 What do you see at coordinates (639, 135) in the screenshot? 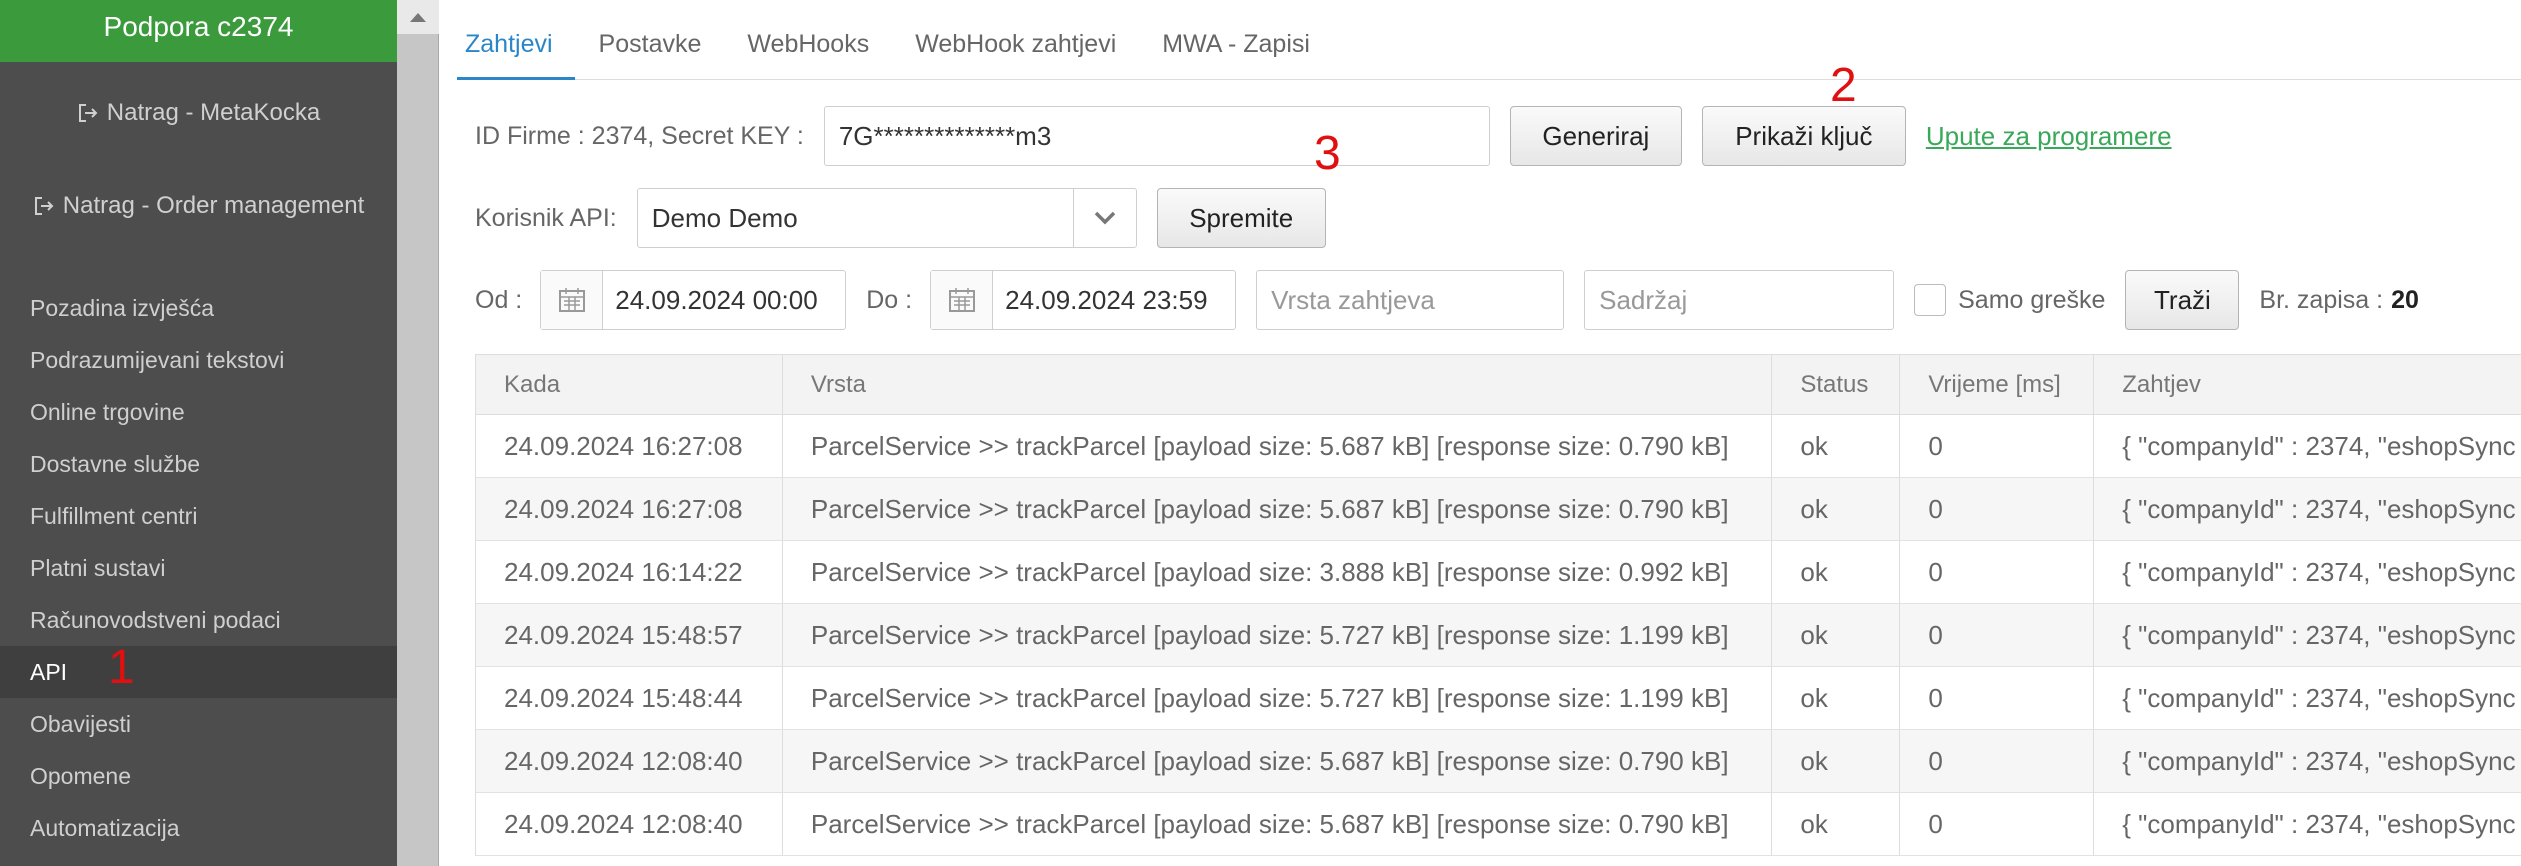
I see `secret-key-label: ID Firme : 2374, Secret KEY :` at bounding box center [639, 135].